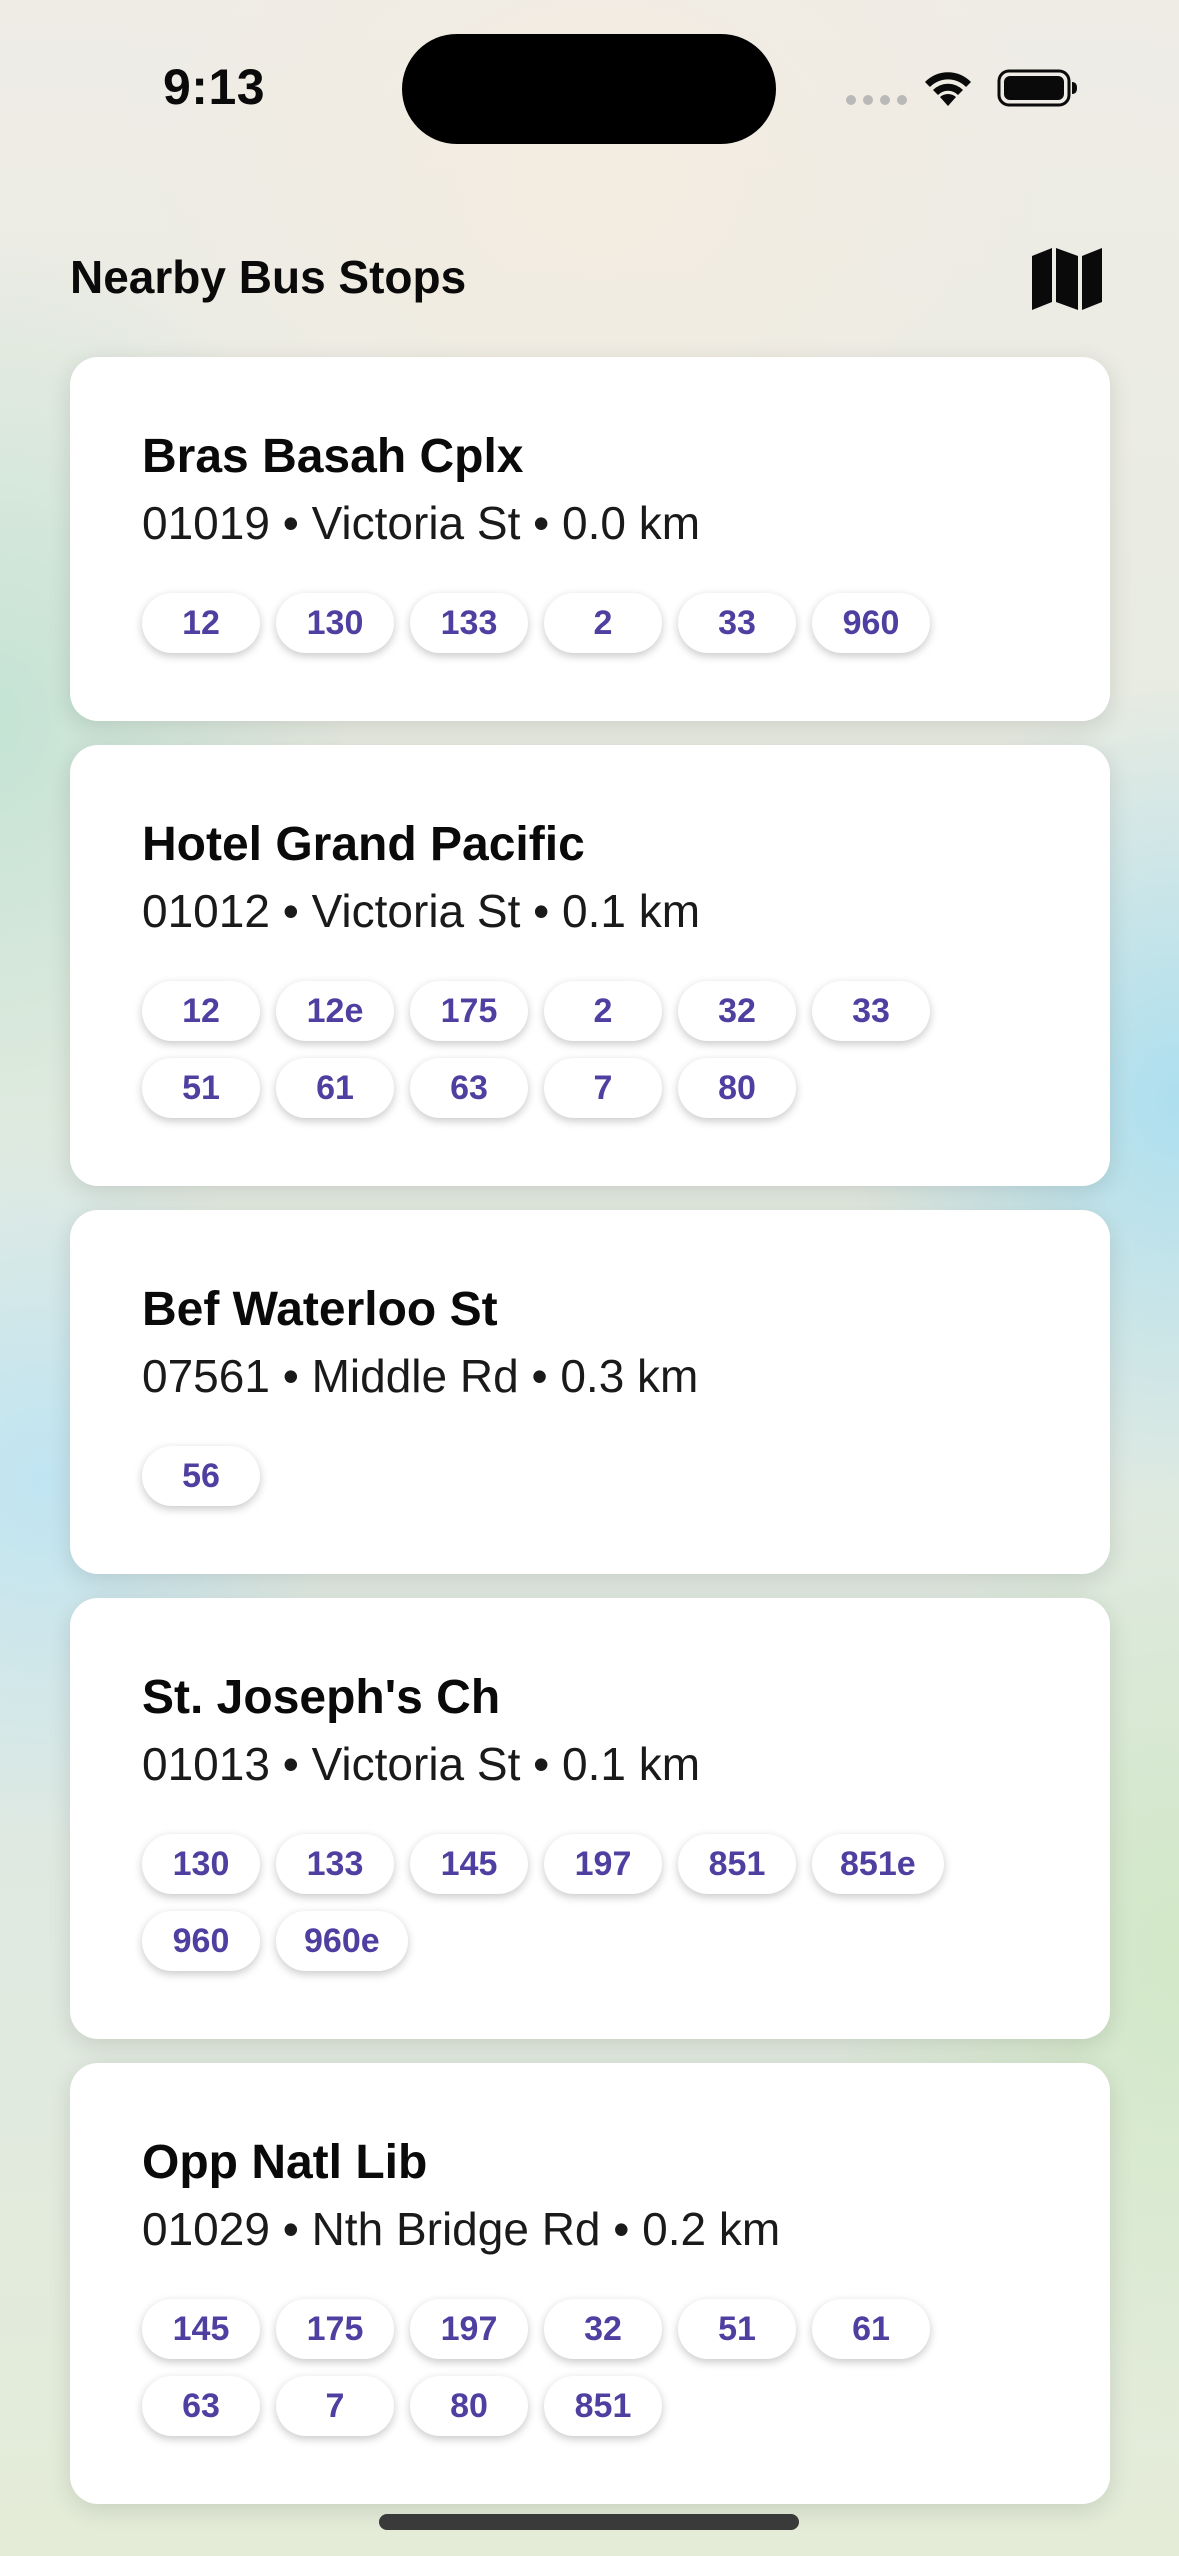 Image resolution: width=1179 pixels, height=2556 pixels. What do you see at coordinates (335, 1011) in the screenshot?
I see `bus-service-chip: 12e` at bounding box center [335, 1011].